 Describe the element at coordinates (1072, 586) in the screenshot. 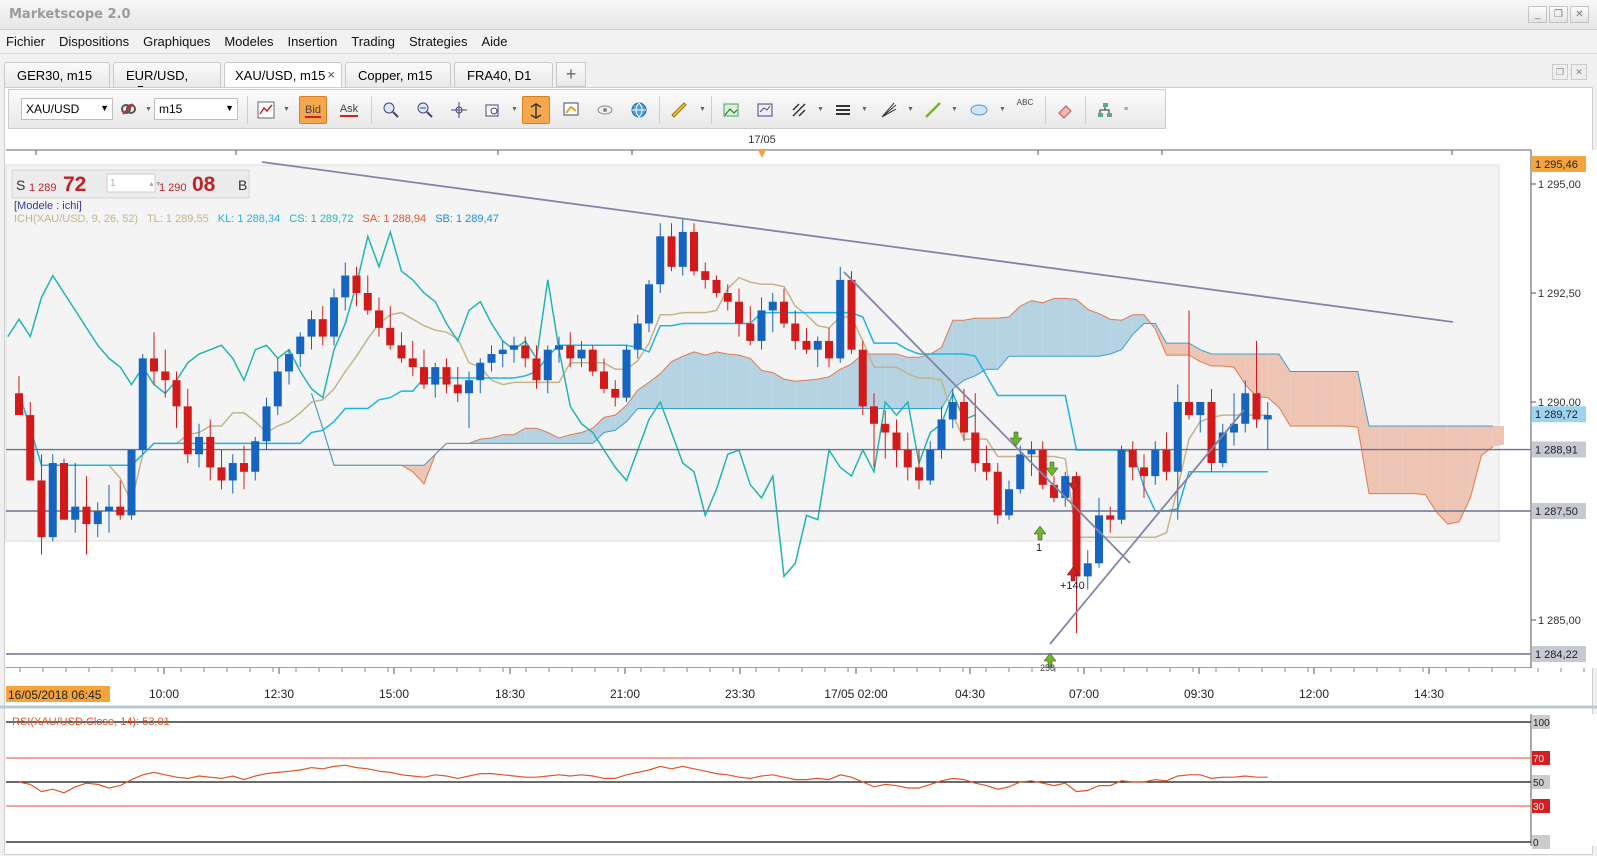

I see `profit-label: +140` at that location.